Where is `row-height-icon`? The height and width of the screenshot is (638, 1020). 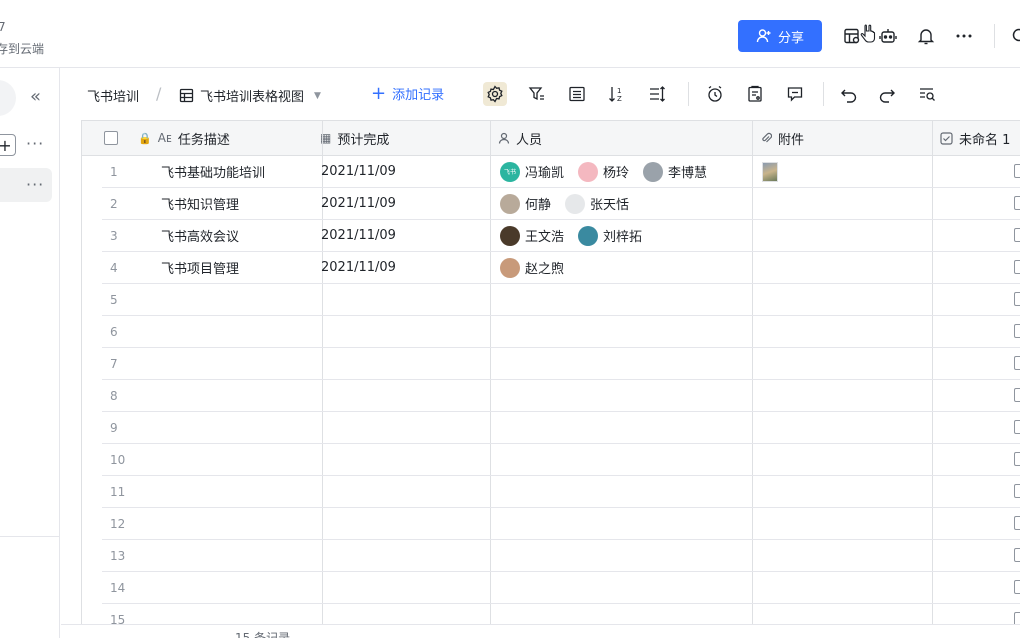
row-height-icon is located at coordinates (657, 94).